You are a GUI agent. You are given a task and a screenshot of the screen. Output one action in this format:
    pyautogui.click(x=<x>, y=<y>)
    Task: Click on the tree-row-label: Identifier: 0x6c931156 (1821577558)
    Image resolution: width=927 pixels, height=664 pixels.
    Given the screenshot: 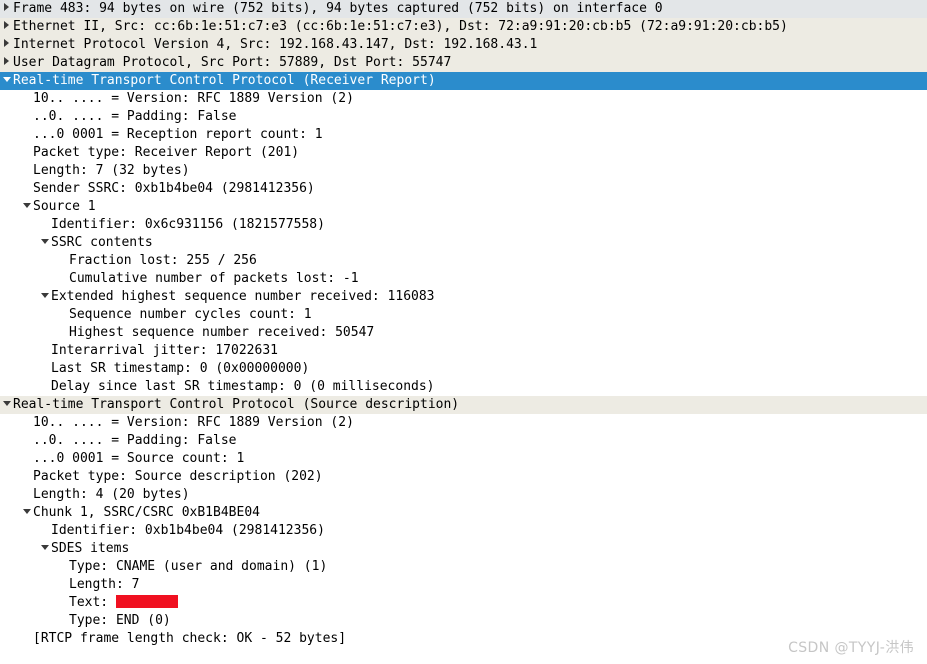 What is the action you would take?
    pyautogui.click(x=188, y=224)
    